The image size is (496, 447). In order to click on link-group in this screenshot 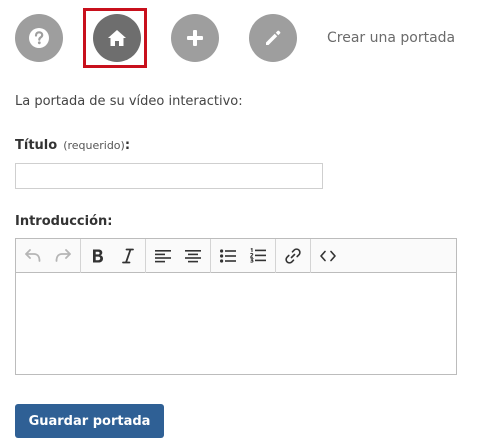, I will do `click(293, 255)`.